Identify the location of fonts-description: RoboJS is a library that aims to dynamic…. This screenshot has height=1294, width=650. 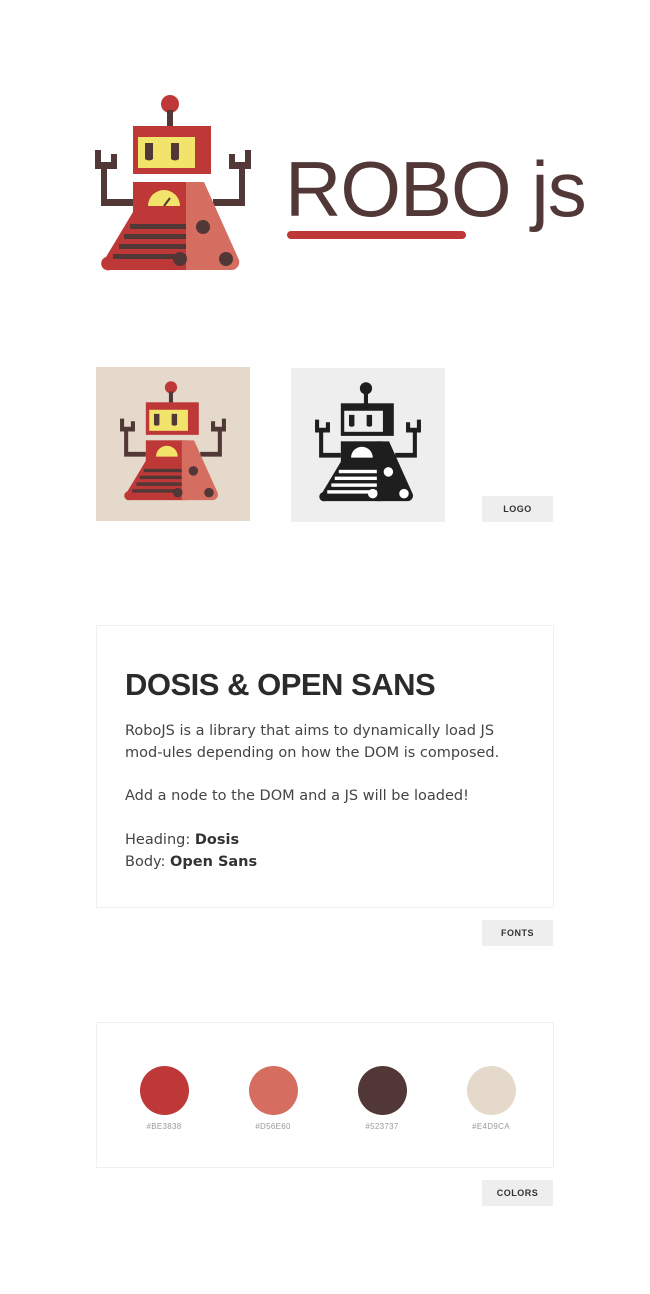
(312, 742).